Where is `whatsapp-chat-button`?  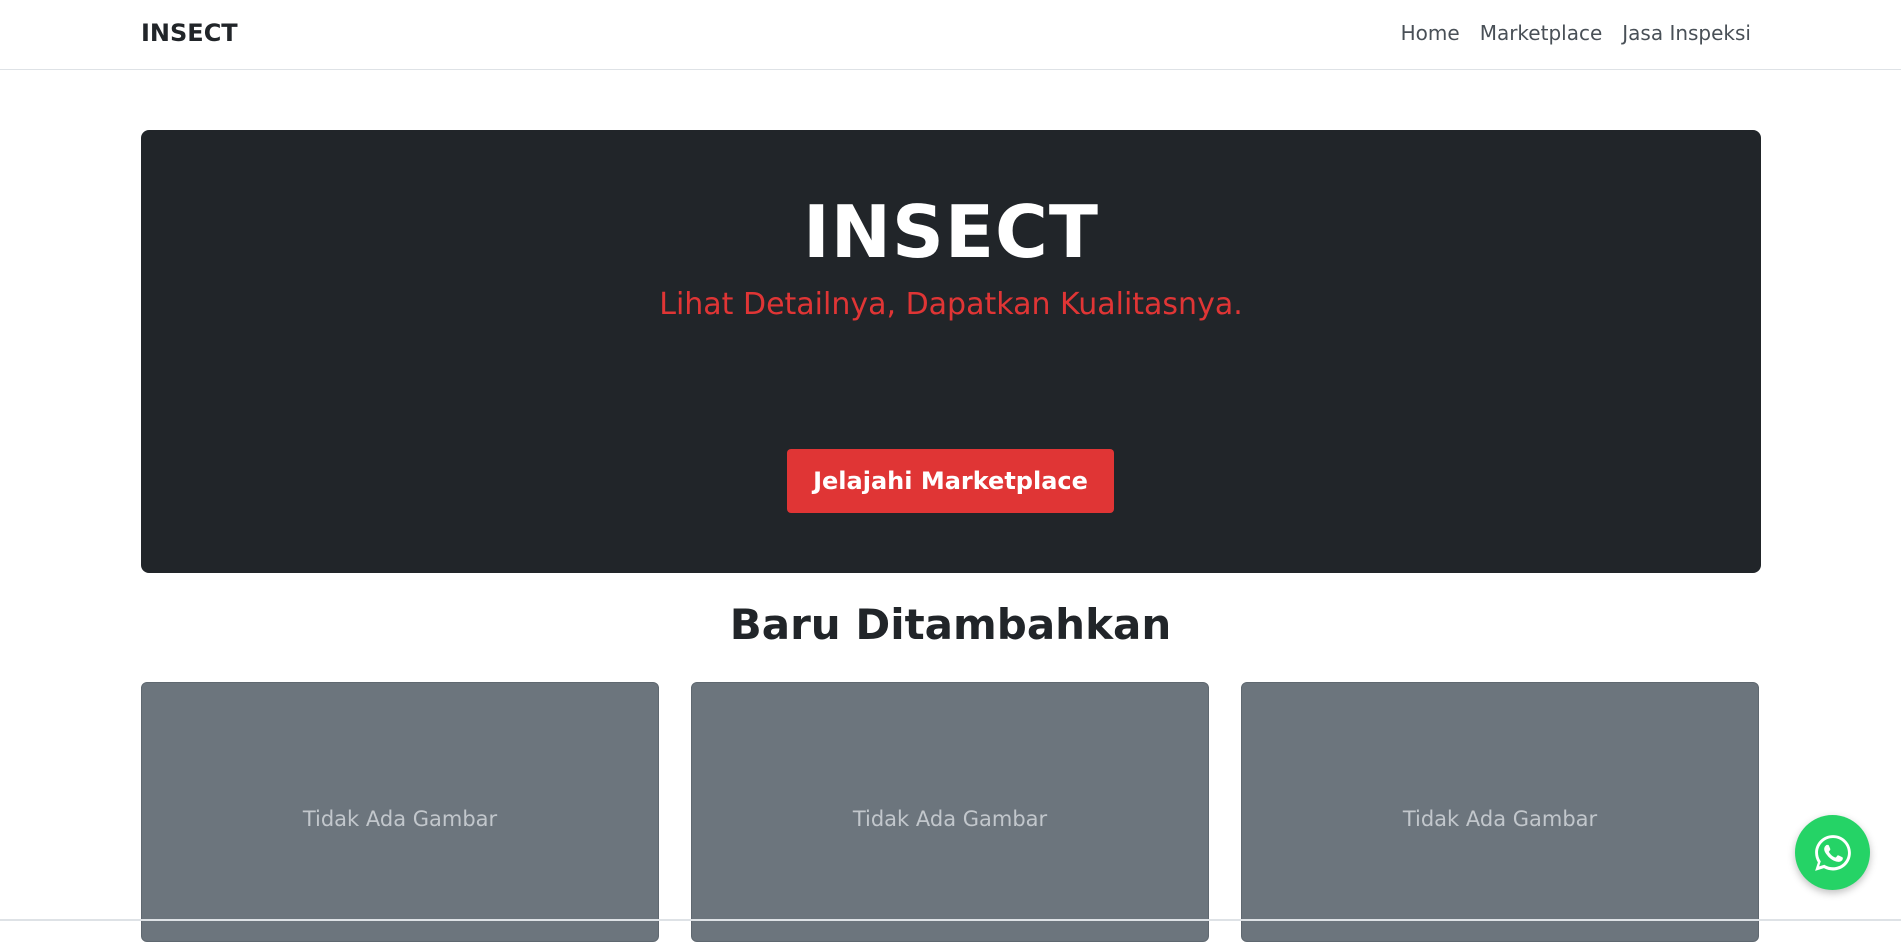
whatsapp-chat-button is located at coordinates (1832, 852).